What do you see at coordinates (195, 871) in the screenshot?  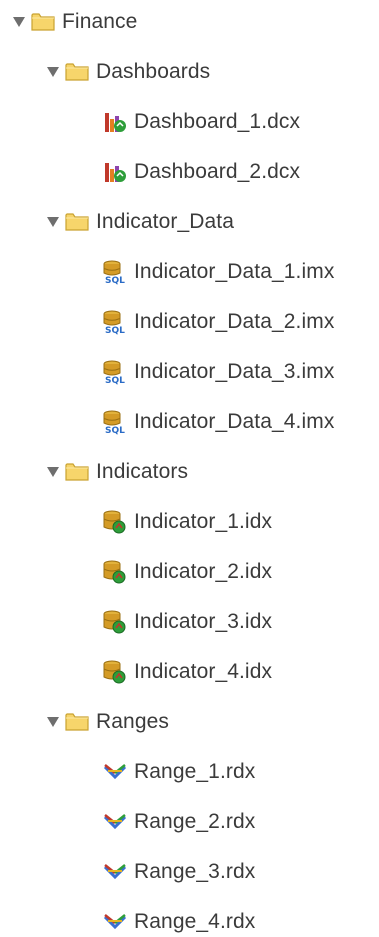 I see `tree-file-label: Range_3.rdx` at bounding box center [195, 871].